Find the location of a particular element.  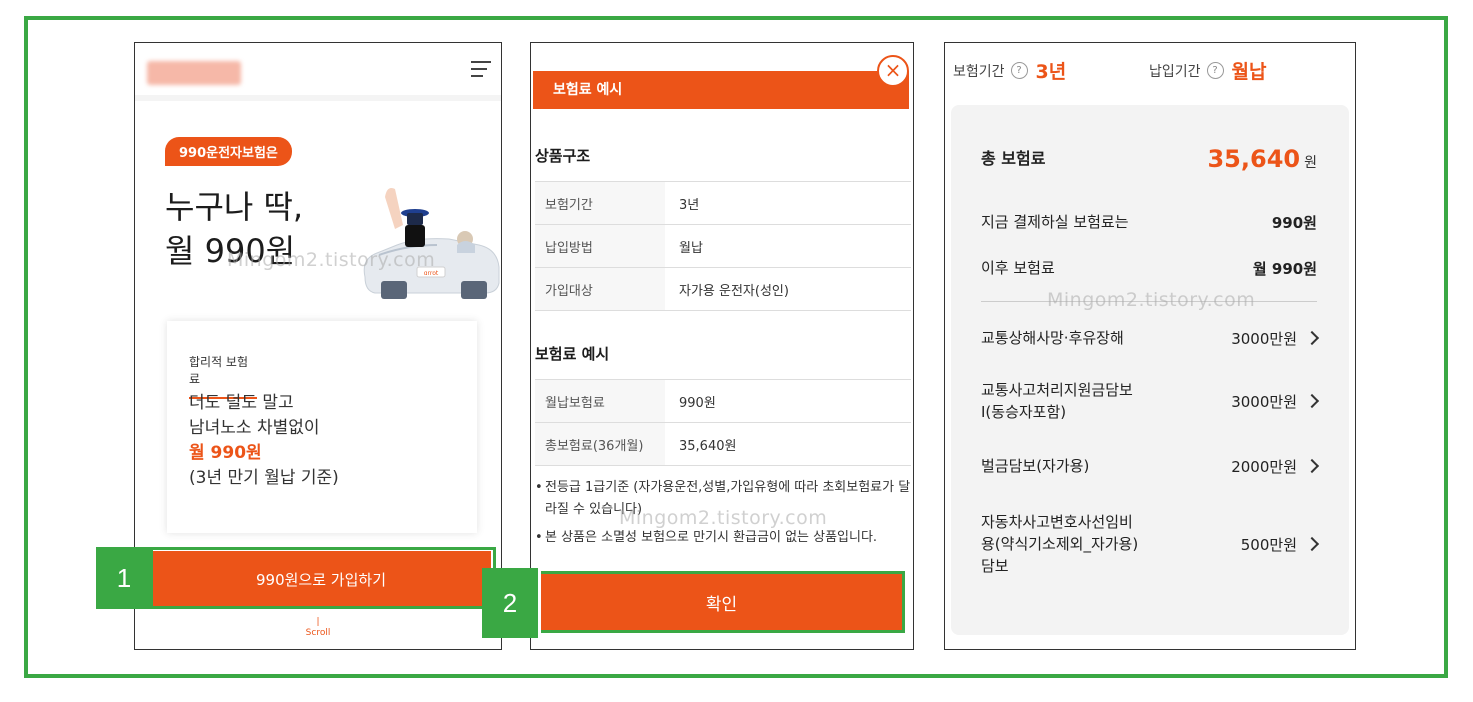

after-premium-row: 이후 보험료 월 990원 is located at coordinates (1149, 268).